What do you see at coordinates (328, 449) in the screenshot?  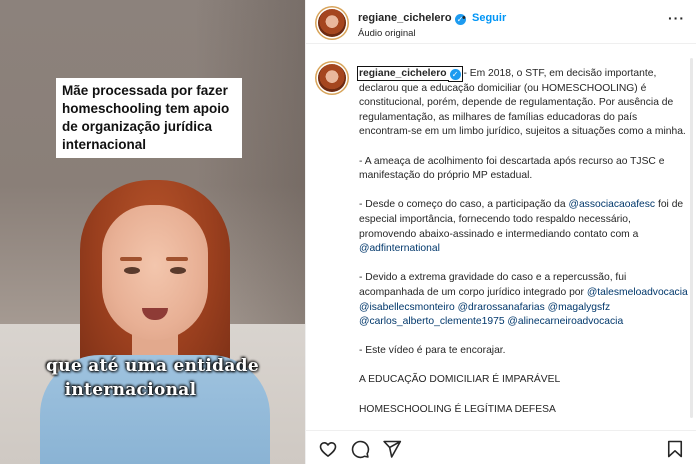 I see `heart-icon` at bounding box center [328, 449].